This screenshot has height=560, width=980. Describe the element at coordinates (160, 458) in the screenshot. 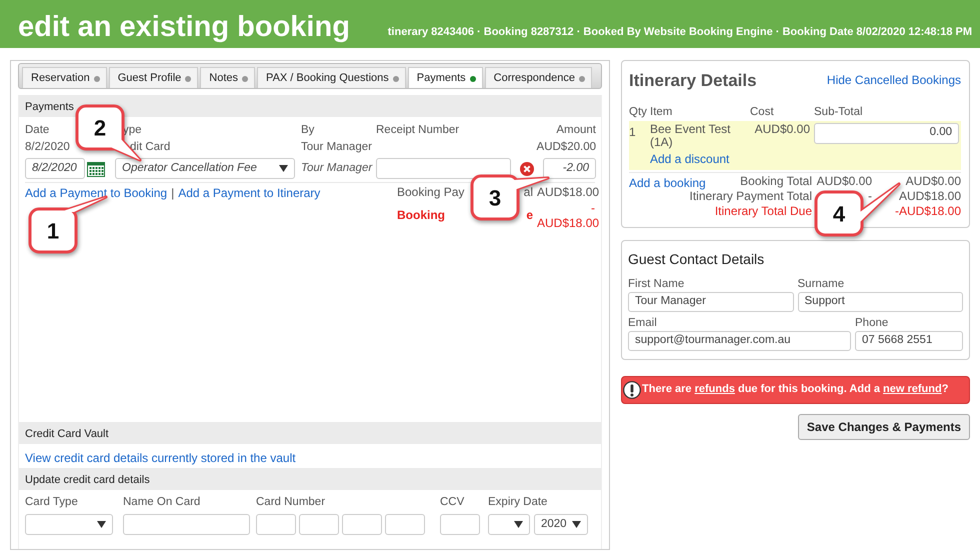

I see `vault-link: View credit card details currently stored in the vault` at that location.